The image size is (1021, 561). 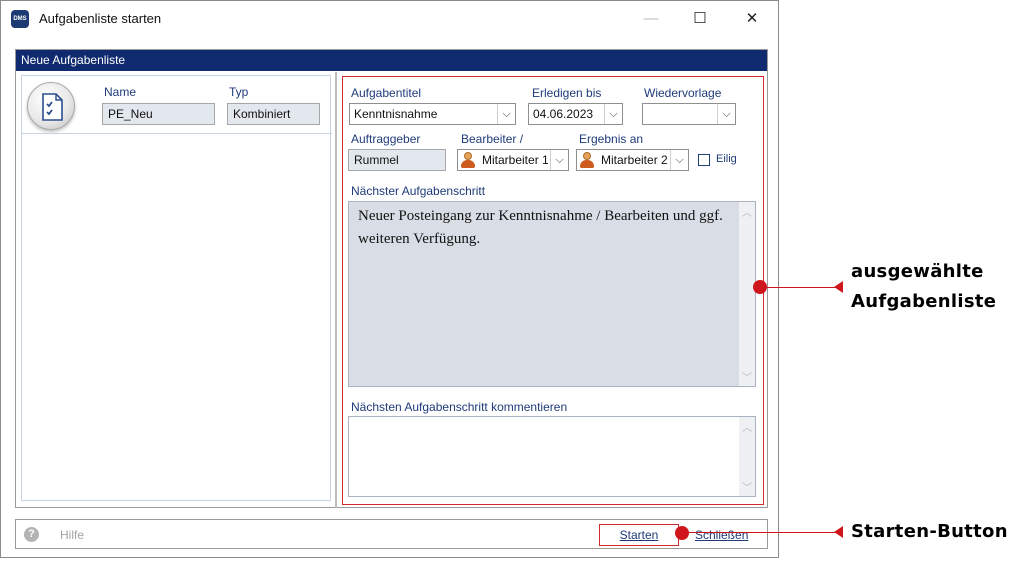 What do you see at coordinates (929, 531) in the screenshot?
I see `callout-text-start: Starten-Button` at bounding box center [929, 531].